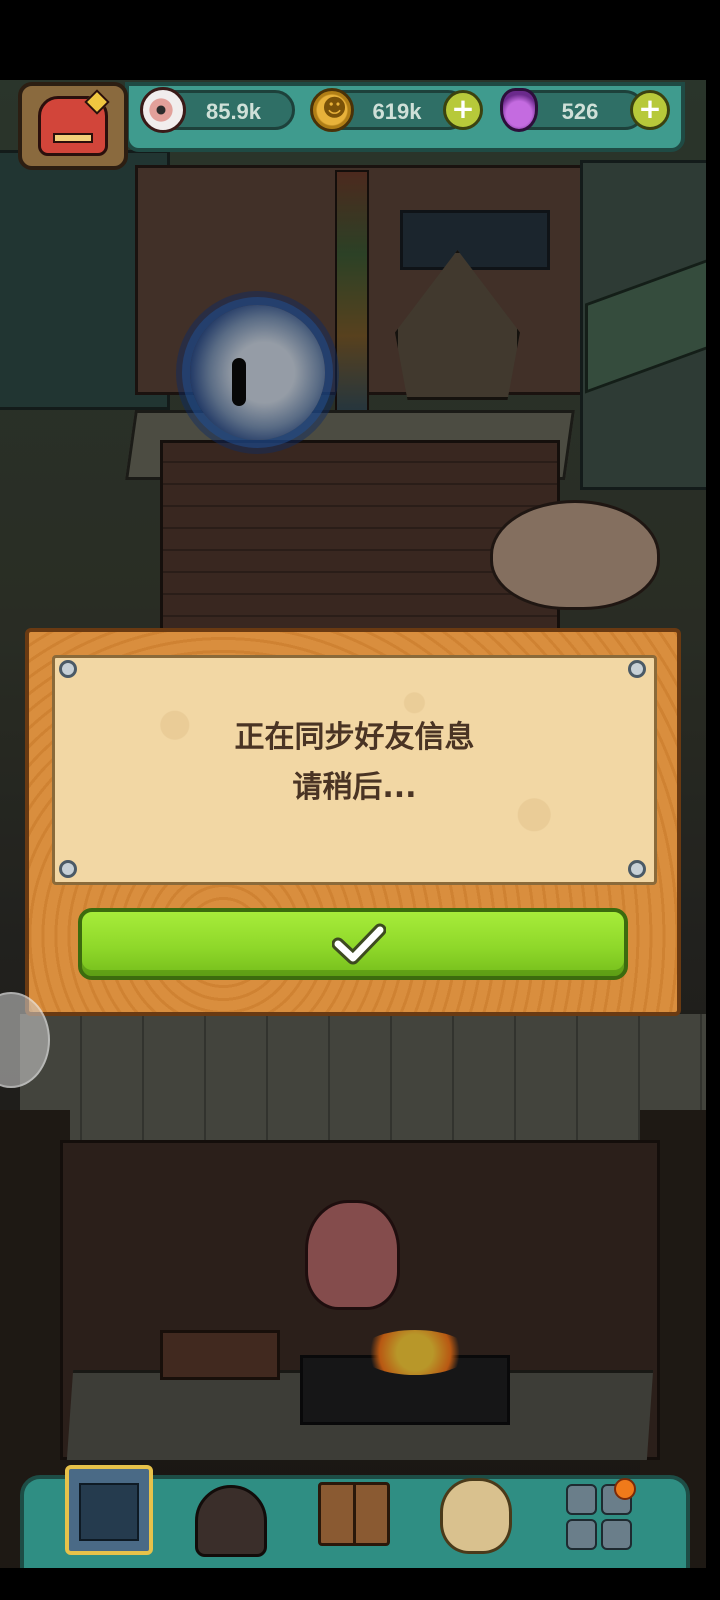 Image resolution: width=720 pixels, height=1600 pixels. I want to click on potion-icon, so click(519, 110).